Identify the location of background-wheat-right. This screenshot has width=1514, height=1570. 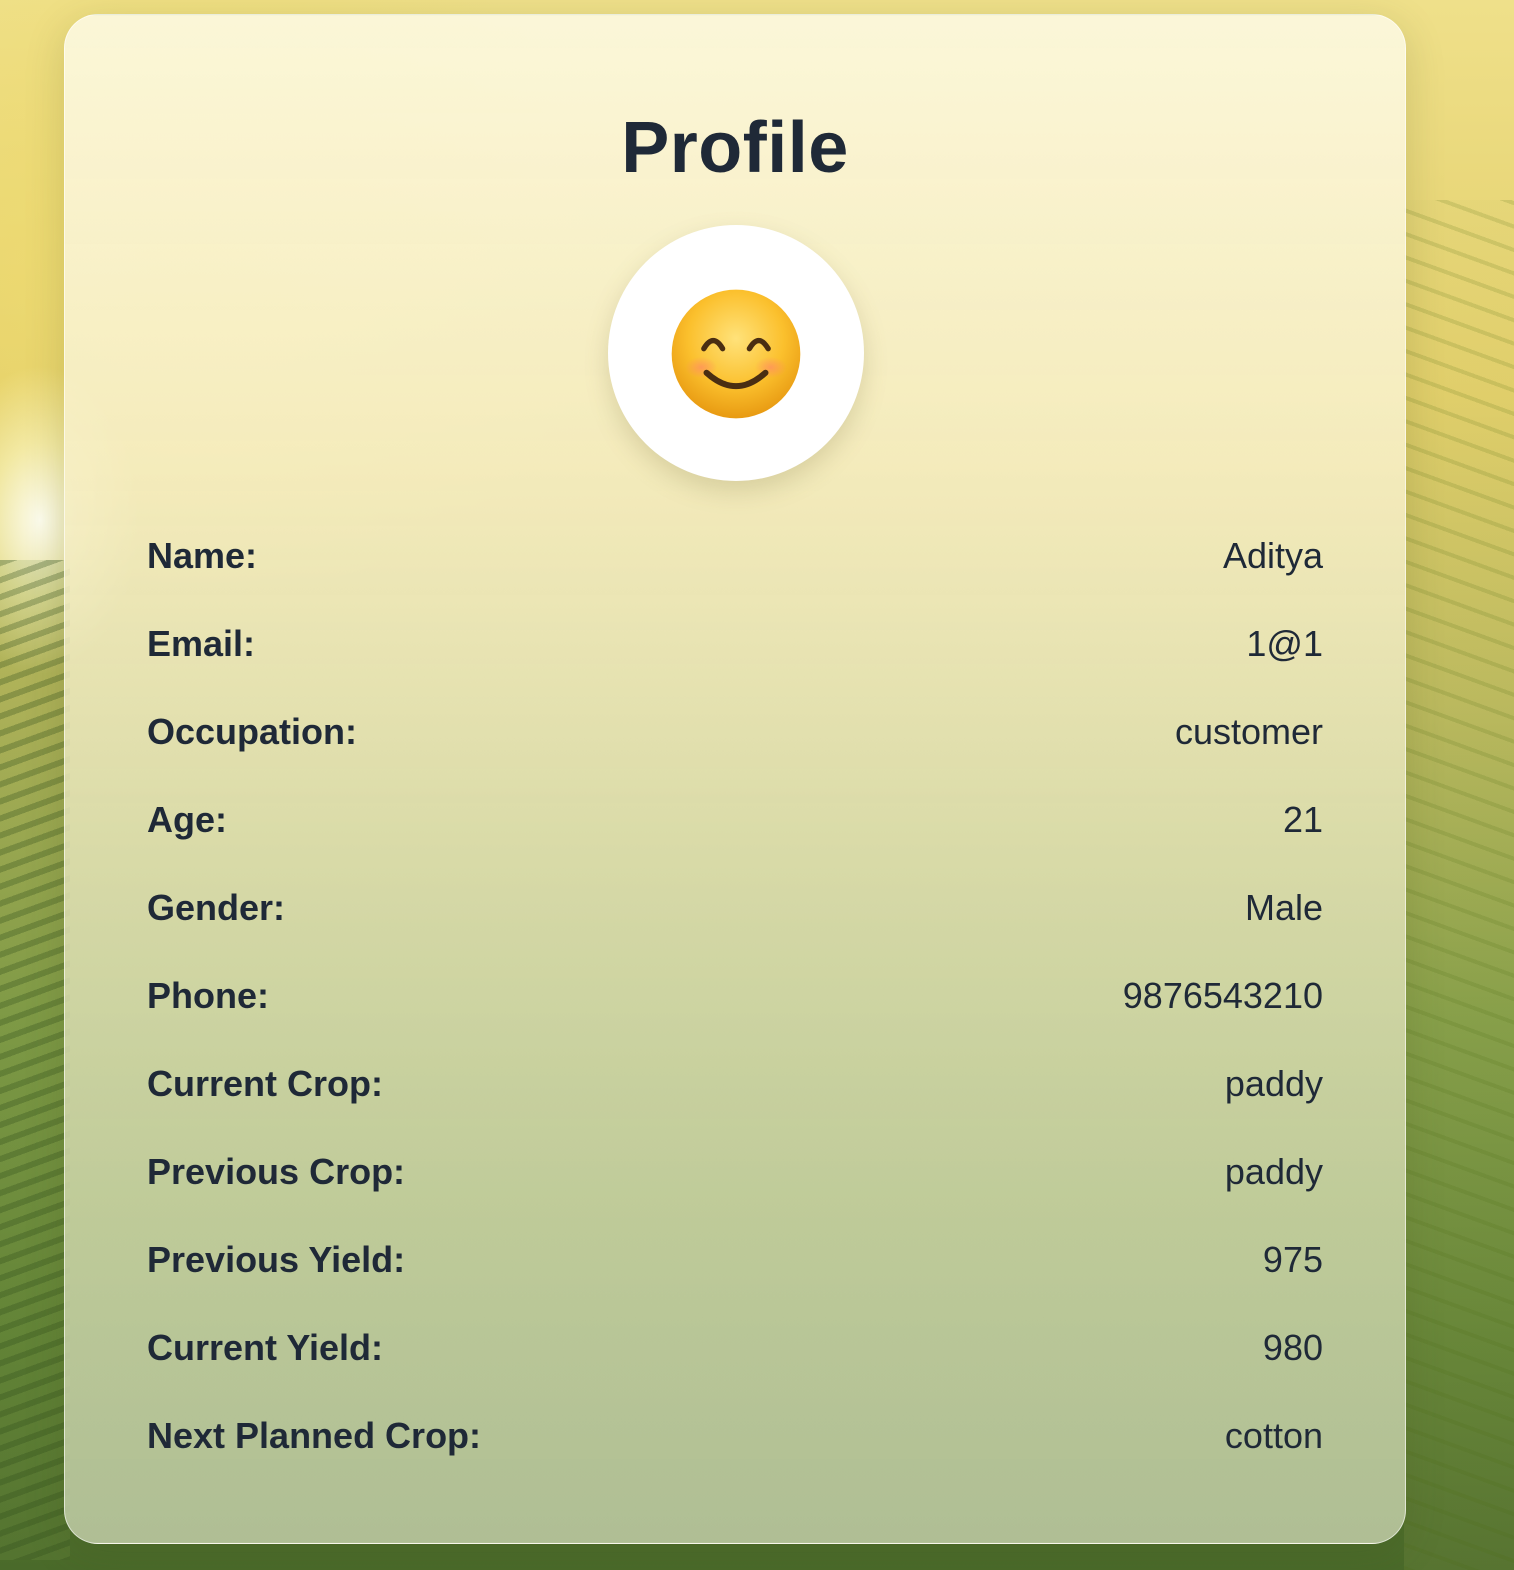
(1459, 885).